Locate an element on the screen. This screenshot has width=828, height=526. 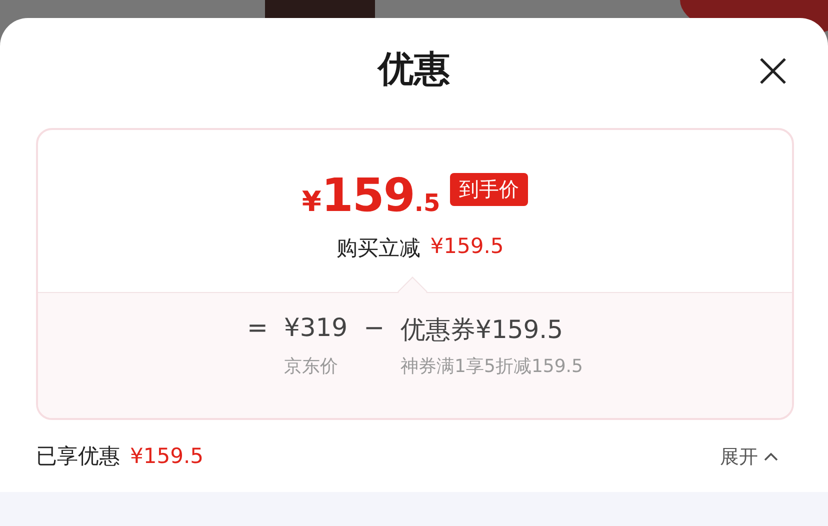
expand-button: 展开 is located at coordinates (749, 457).